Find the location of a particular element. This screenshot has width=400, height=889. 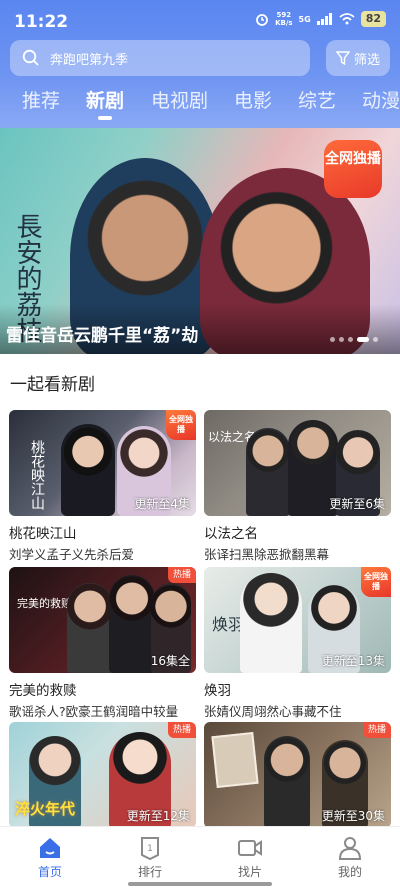

net-speed: 592 KB/s is located at coordinates (283, 19).